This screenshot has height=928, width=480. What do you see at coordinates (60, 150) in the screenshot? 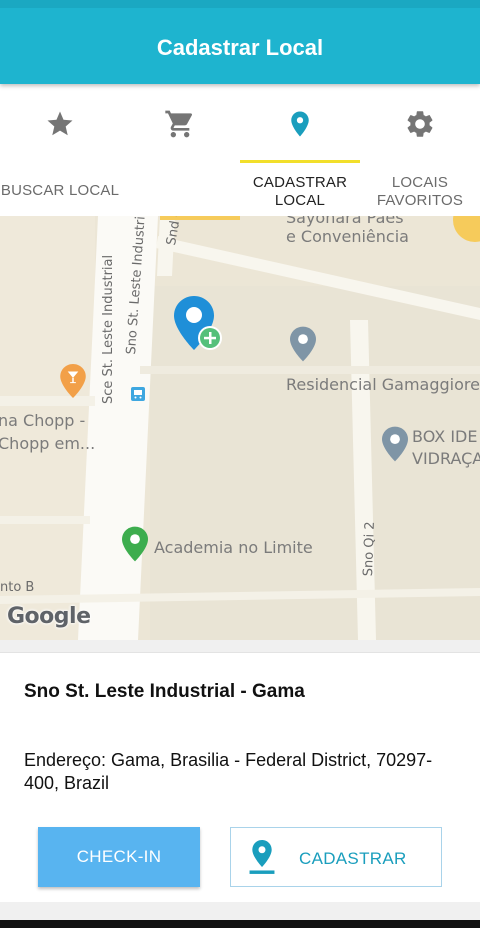
I see `tab-buscar-local: BUSCAR LOCAL` at bounding box center [60, 150].